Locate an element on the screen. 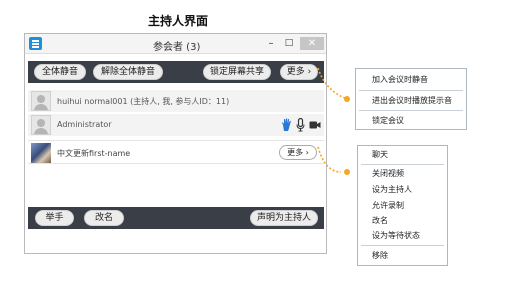  microphone-icon is located at coordinates (300, 125).